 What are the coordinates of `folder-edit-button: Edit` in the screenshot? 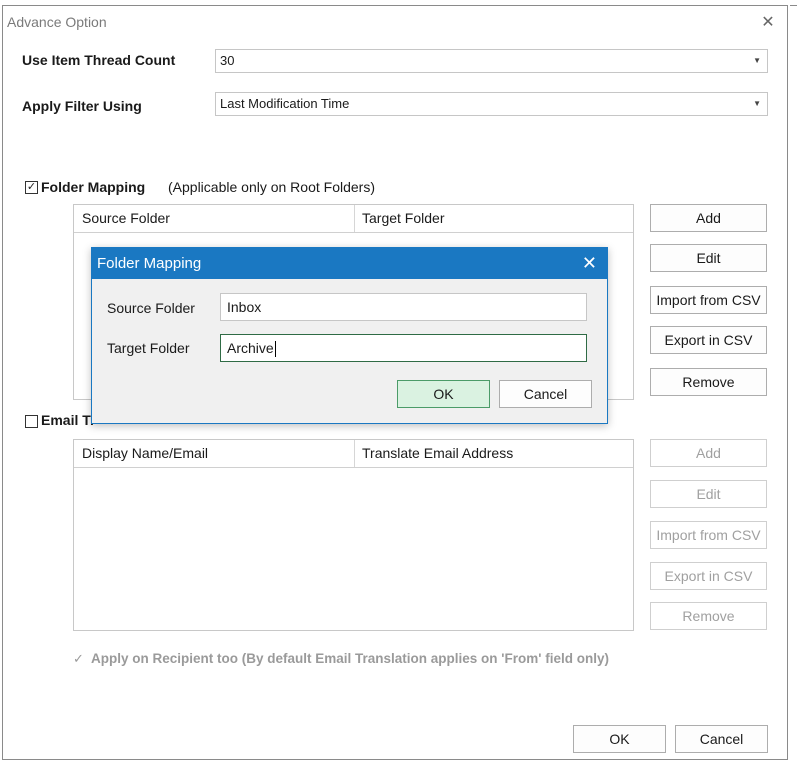 It's located at (708, 258).